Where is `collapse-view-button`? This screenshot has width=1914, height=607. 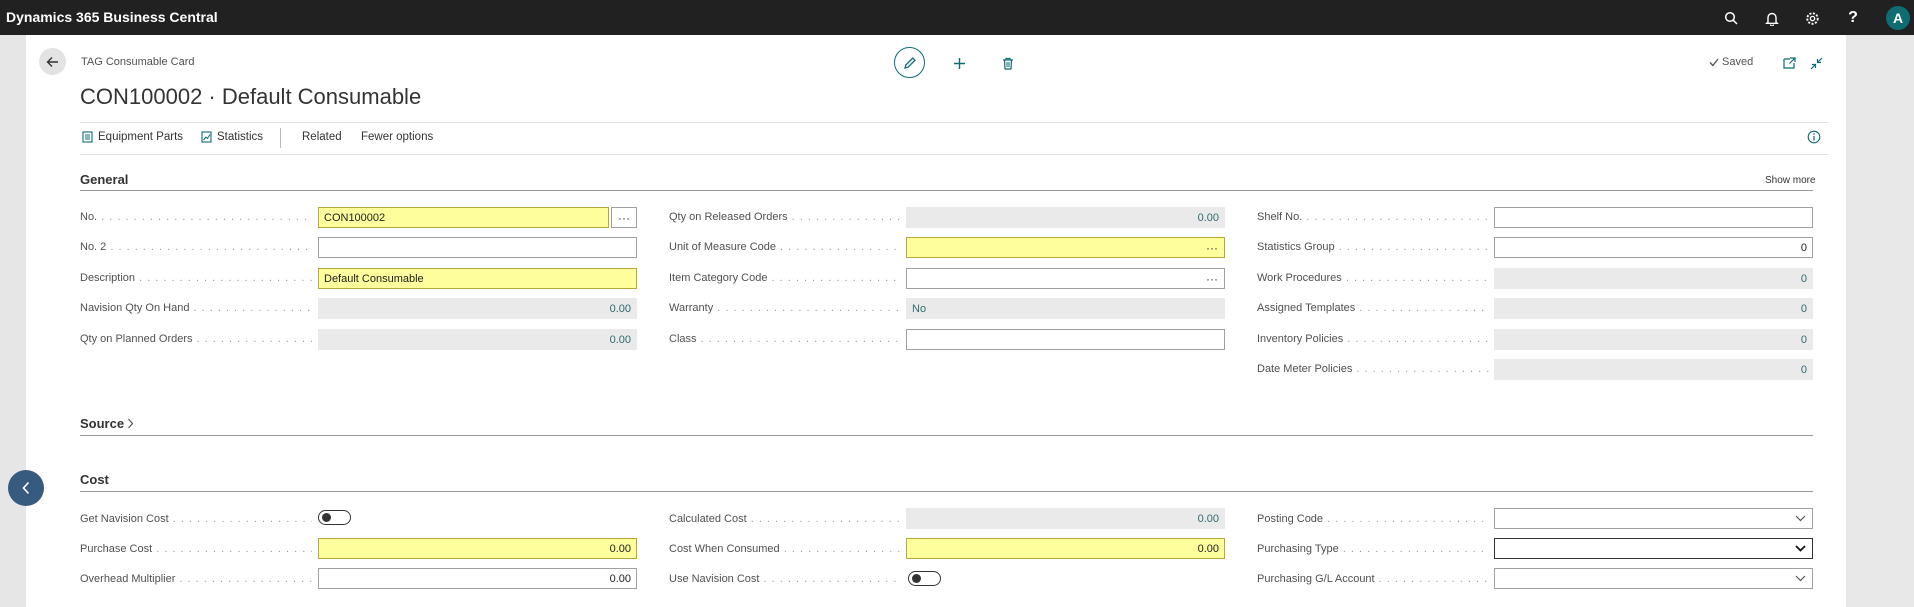
collapse-view-button is located at coordinates (1816, 63).